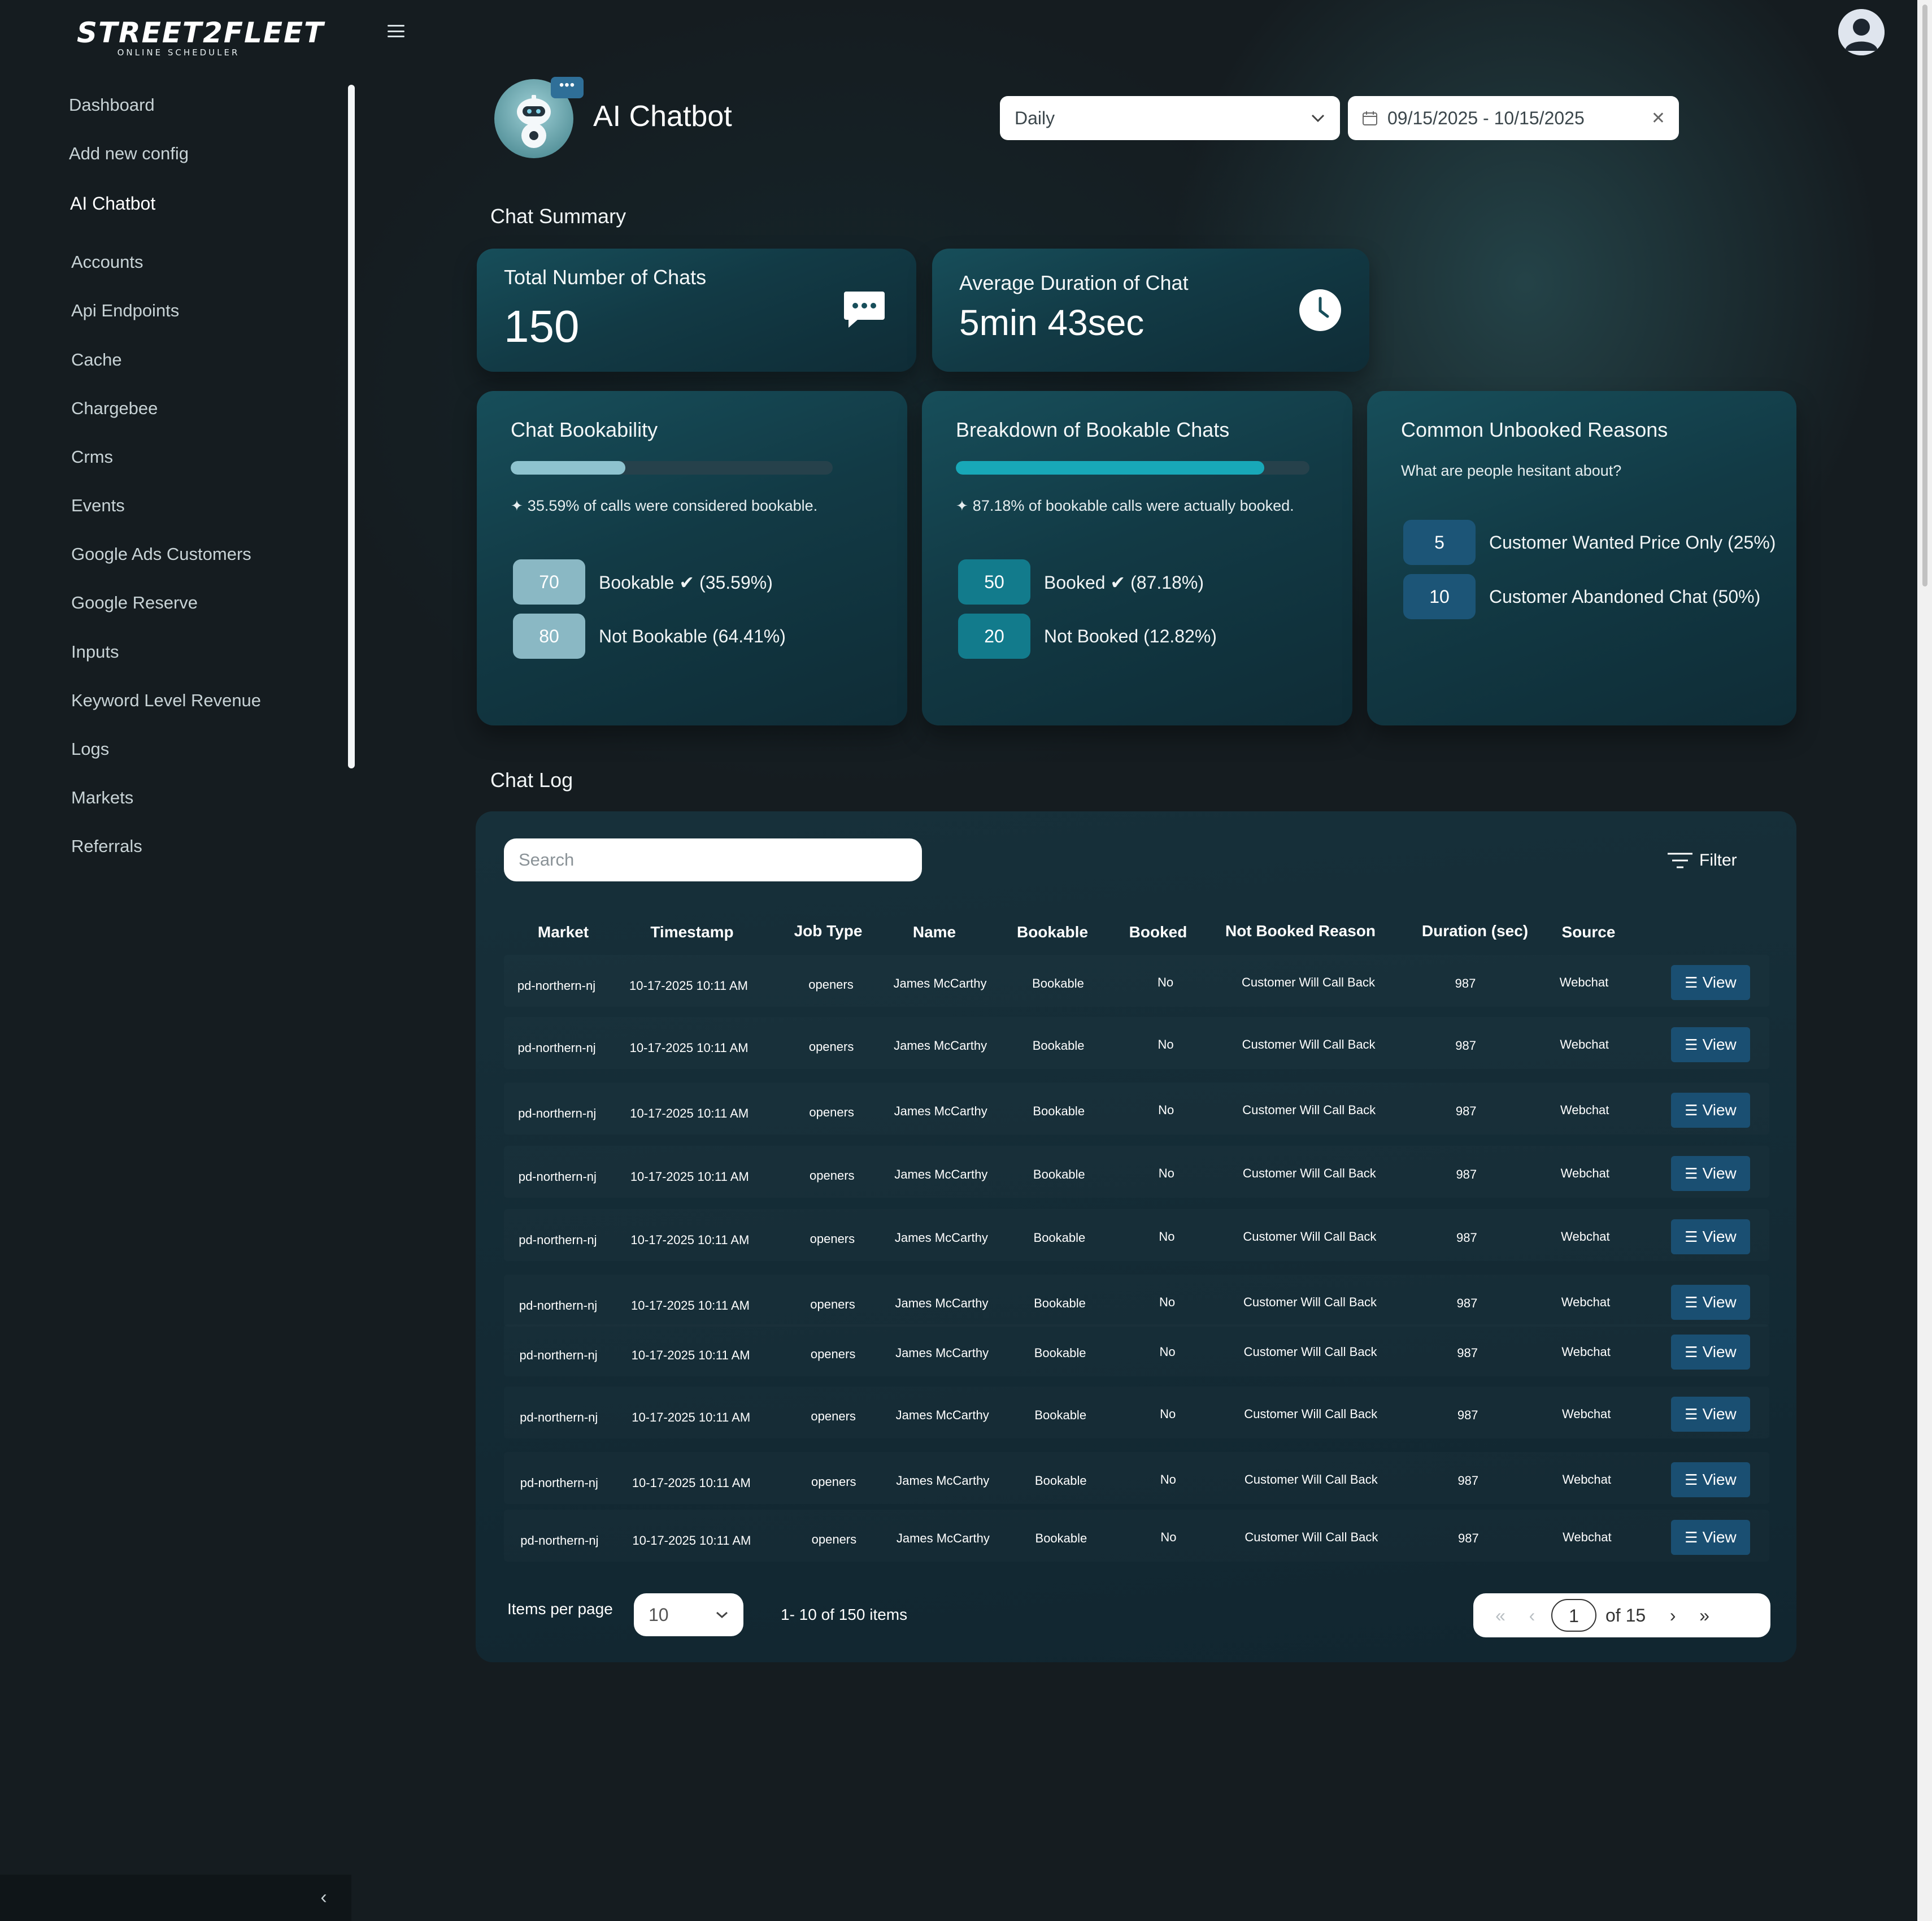  I want to click on column-header-market: Market, so click(563, 932).